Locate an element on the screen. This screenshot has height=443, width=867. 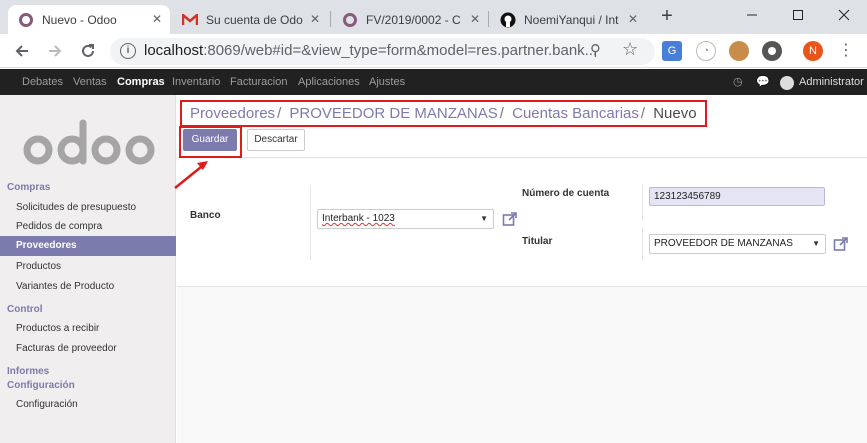
more-menu-icon: ⋮ is located at coordinates (846, 51).